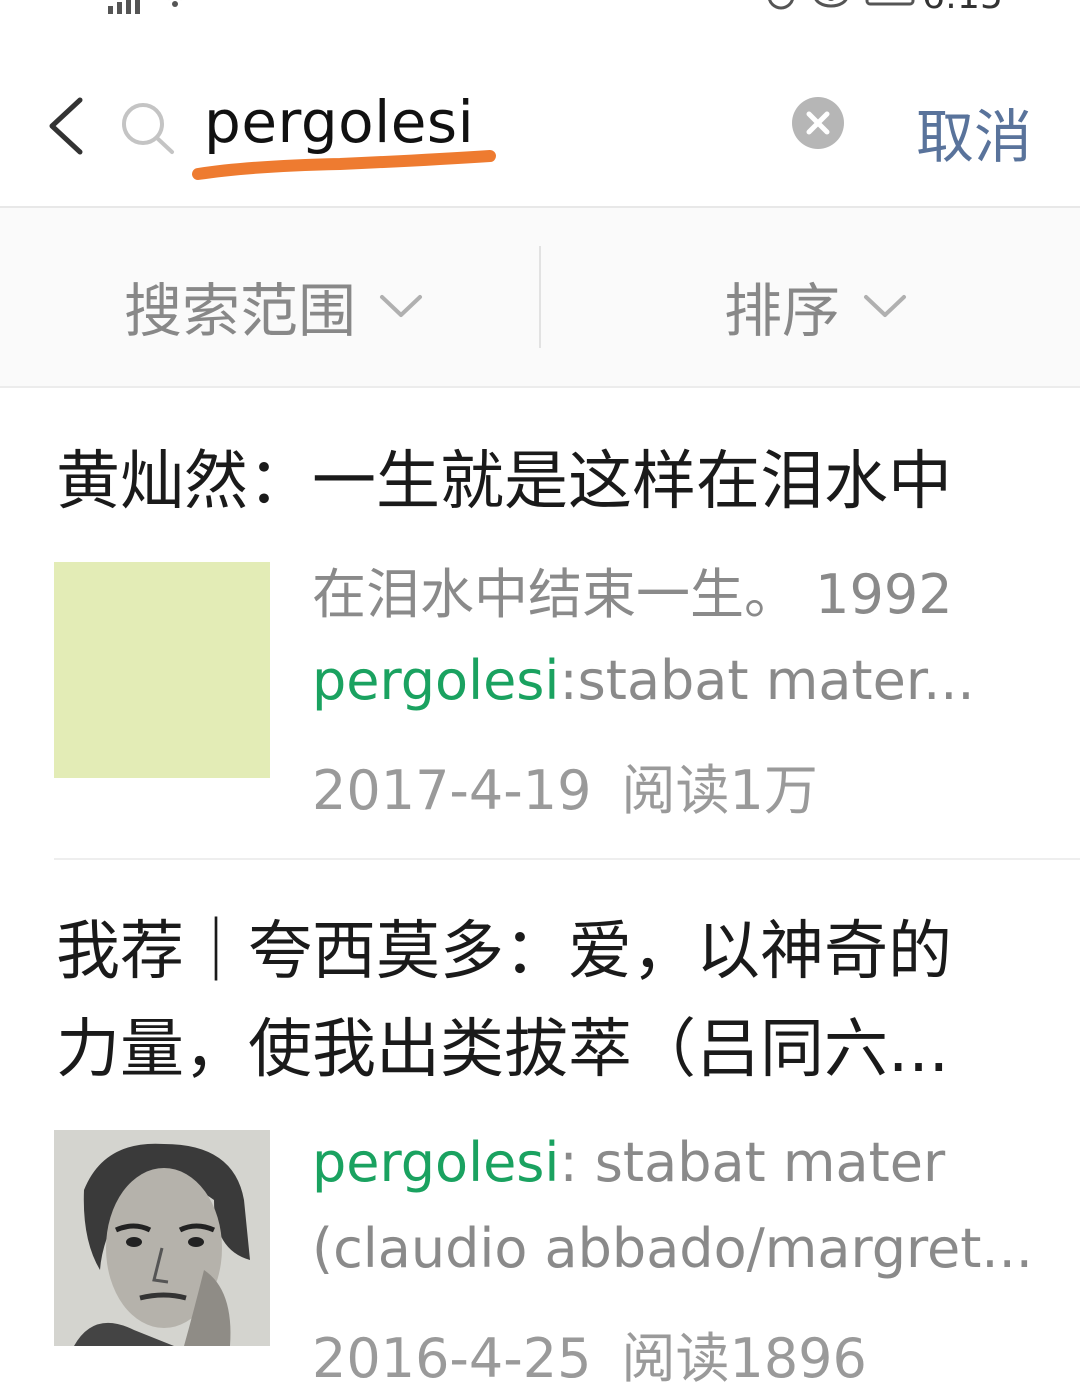  What do you see at coordinates (452, 1358) in the screenshot?
I see `result-date: 2016-4-25` at bounding box center [452, 1358].